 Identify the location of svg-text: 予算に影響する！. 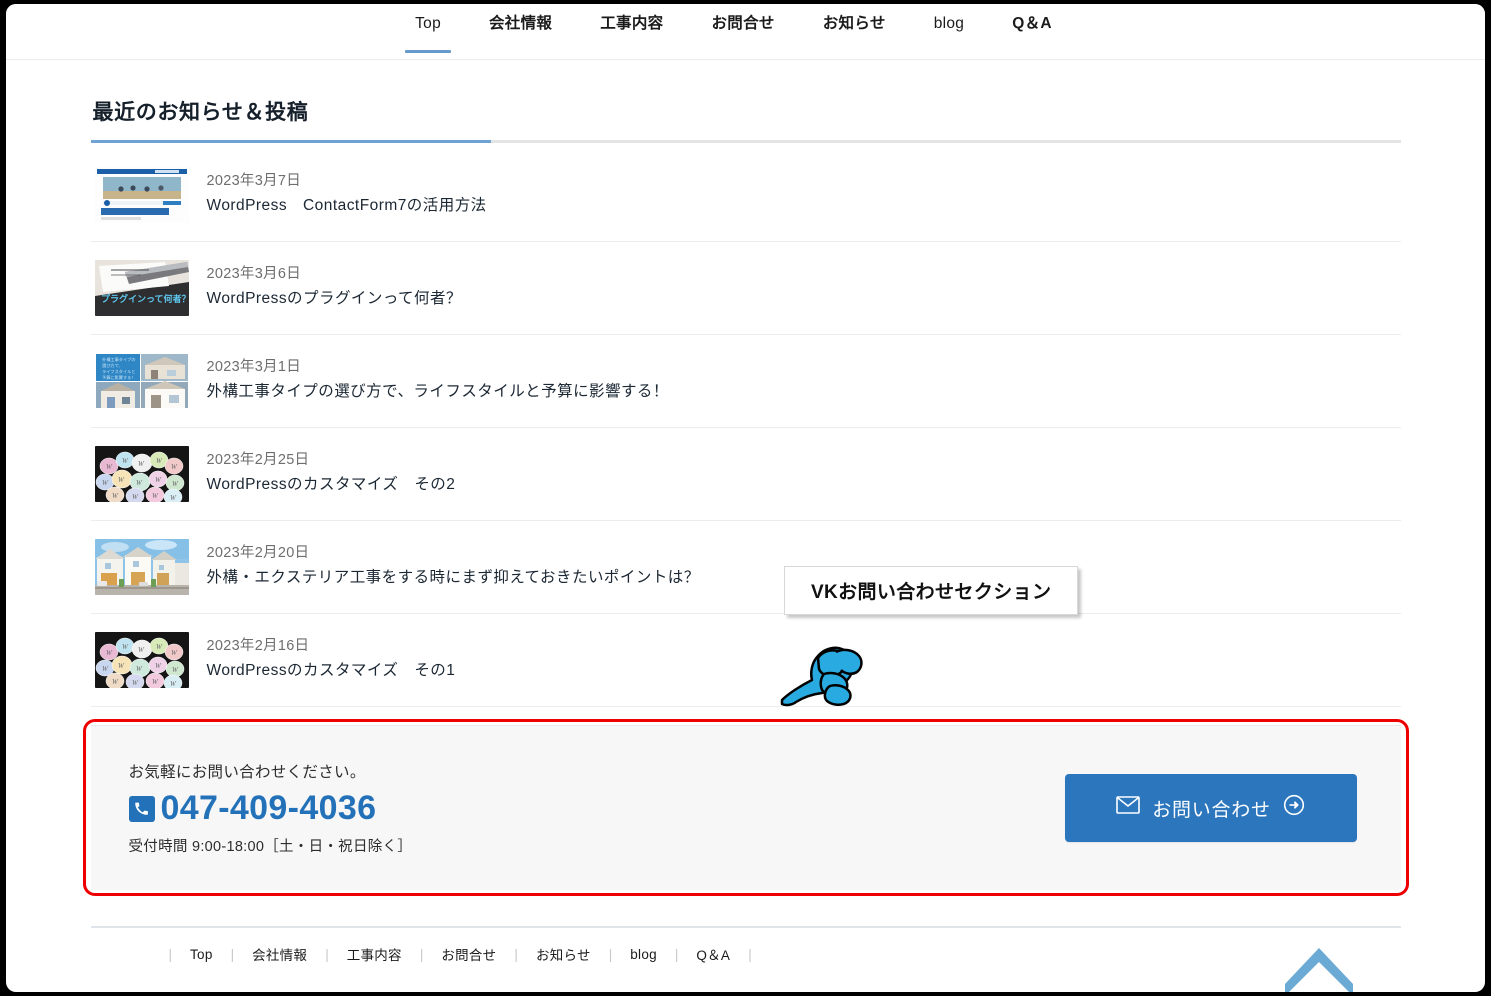
(119, 377).